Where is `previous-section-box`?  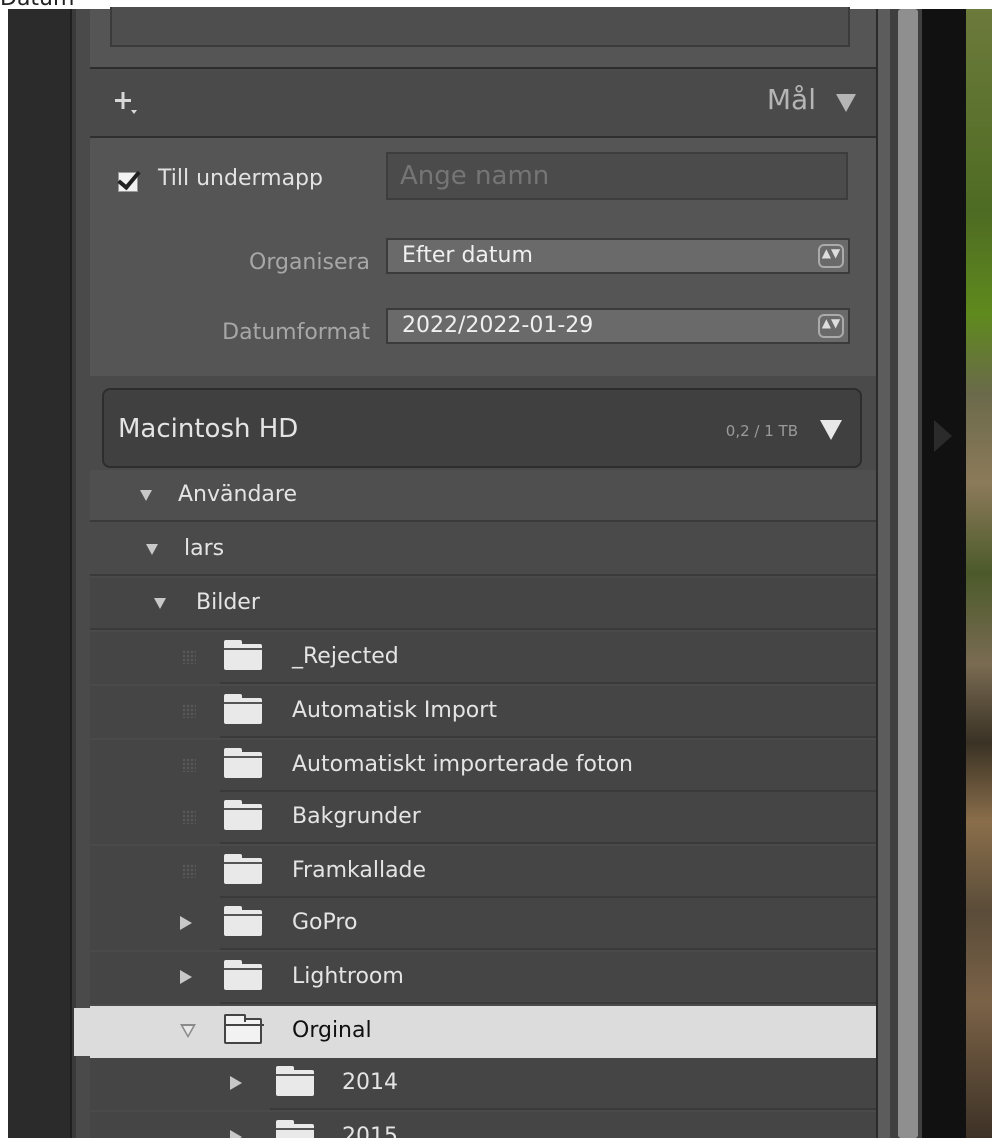 previous-section-box is located at coordinates (480, 27).